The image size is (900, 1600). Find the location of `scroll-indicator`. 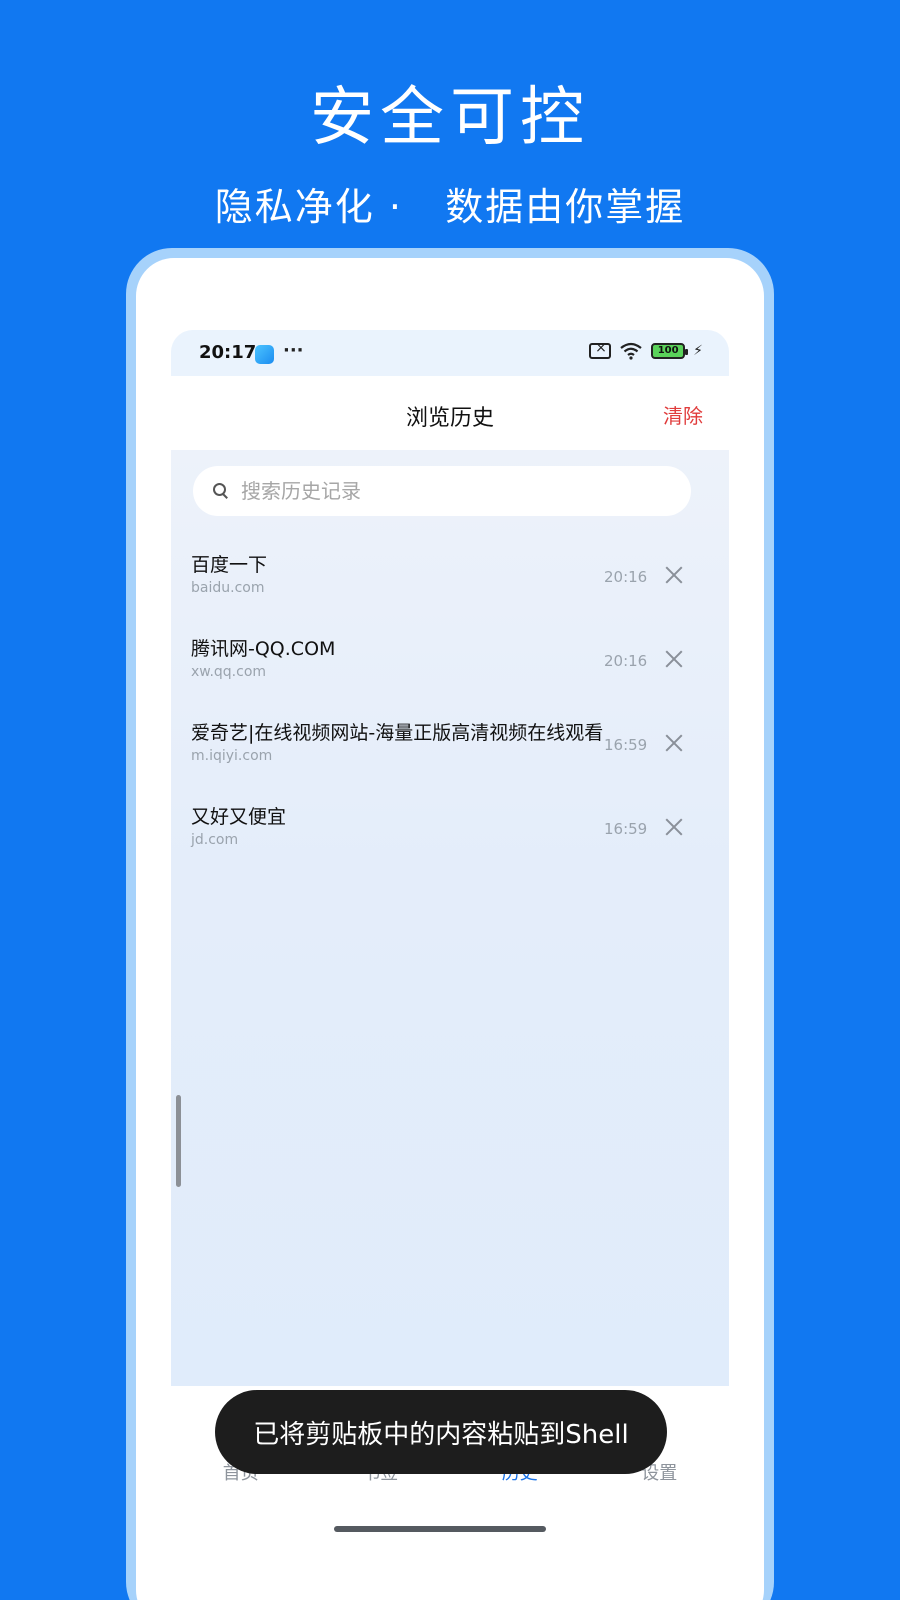

scroll-indicator is located at coordinates (178, 1141).